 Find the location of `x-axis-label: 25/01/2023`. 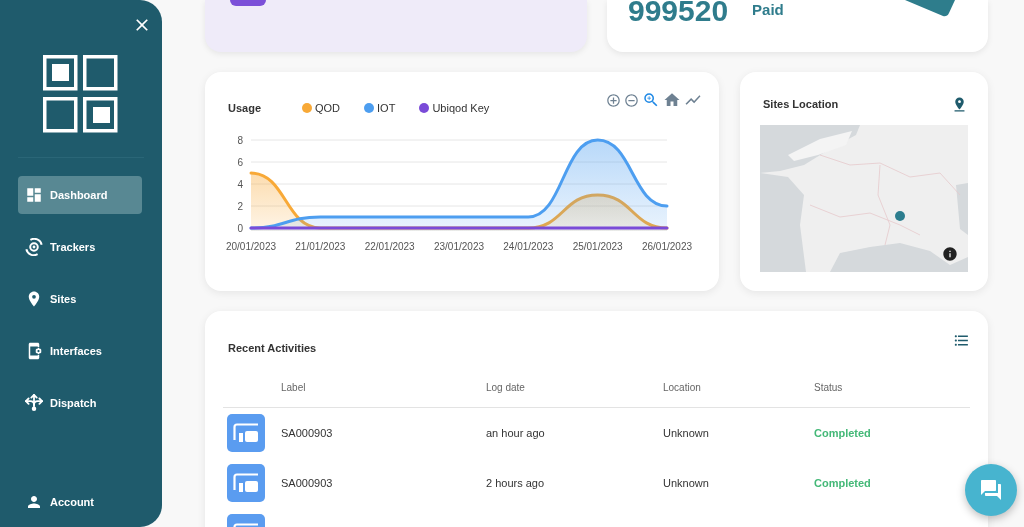

x-axis-label: 25/01/2023 is located at coordinates (597, 246).